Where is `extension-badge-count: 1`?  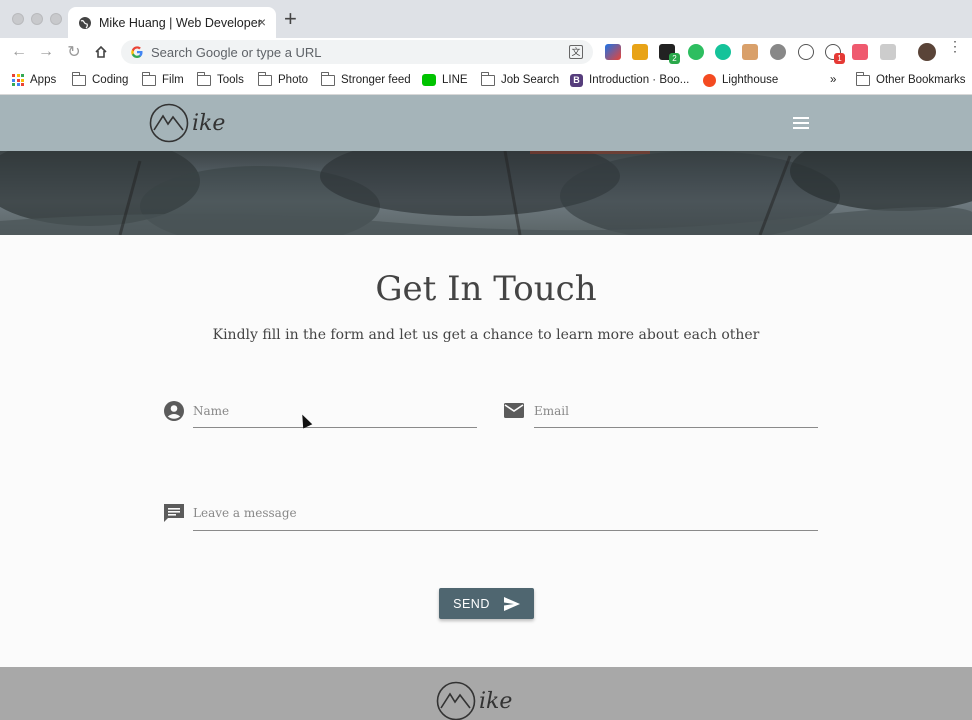
extension-badge-count: 1 is located at coordinates (839, 58).